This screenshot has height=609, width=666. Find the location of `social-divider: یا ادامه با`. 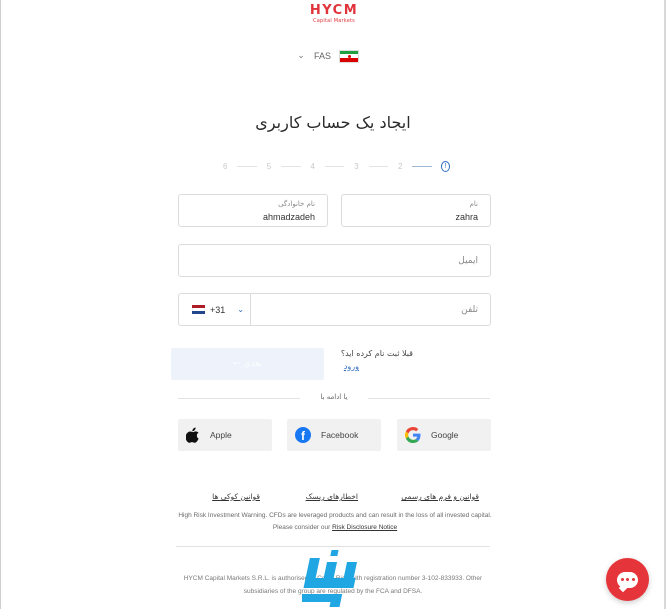

social-divider: یا ادامه با is located at coordinates (334, 398).